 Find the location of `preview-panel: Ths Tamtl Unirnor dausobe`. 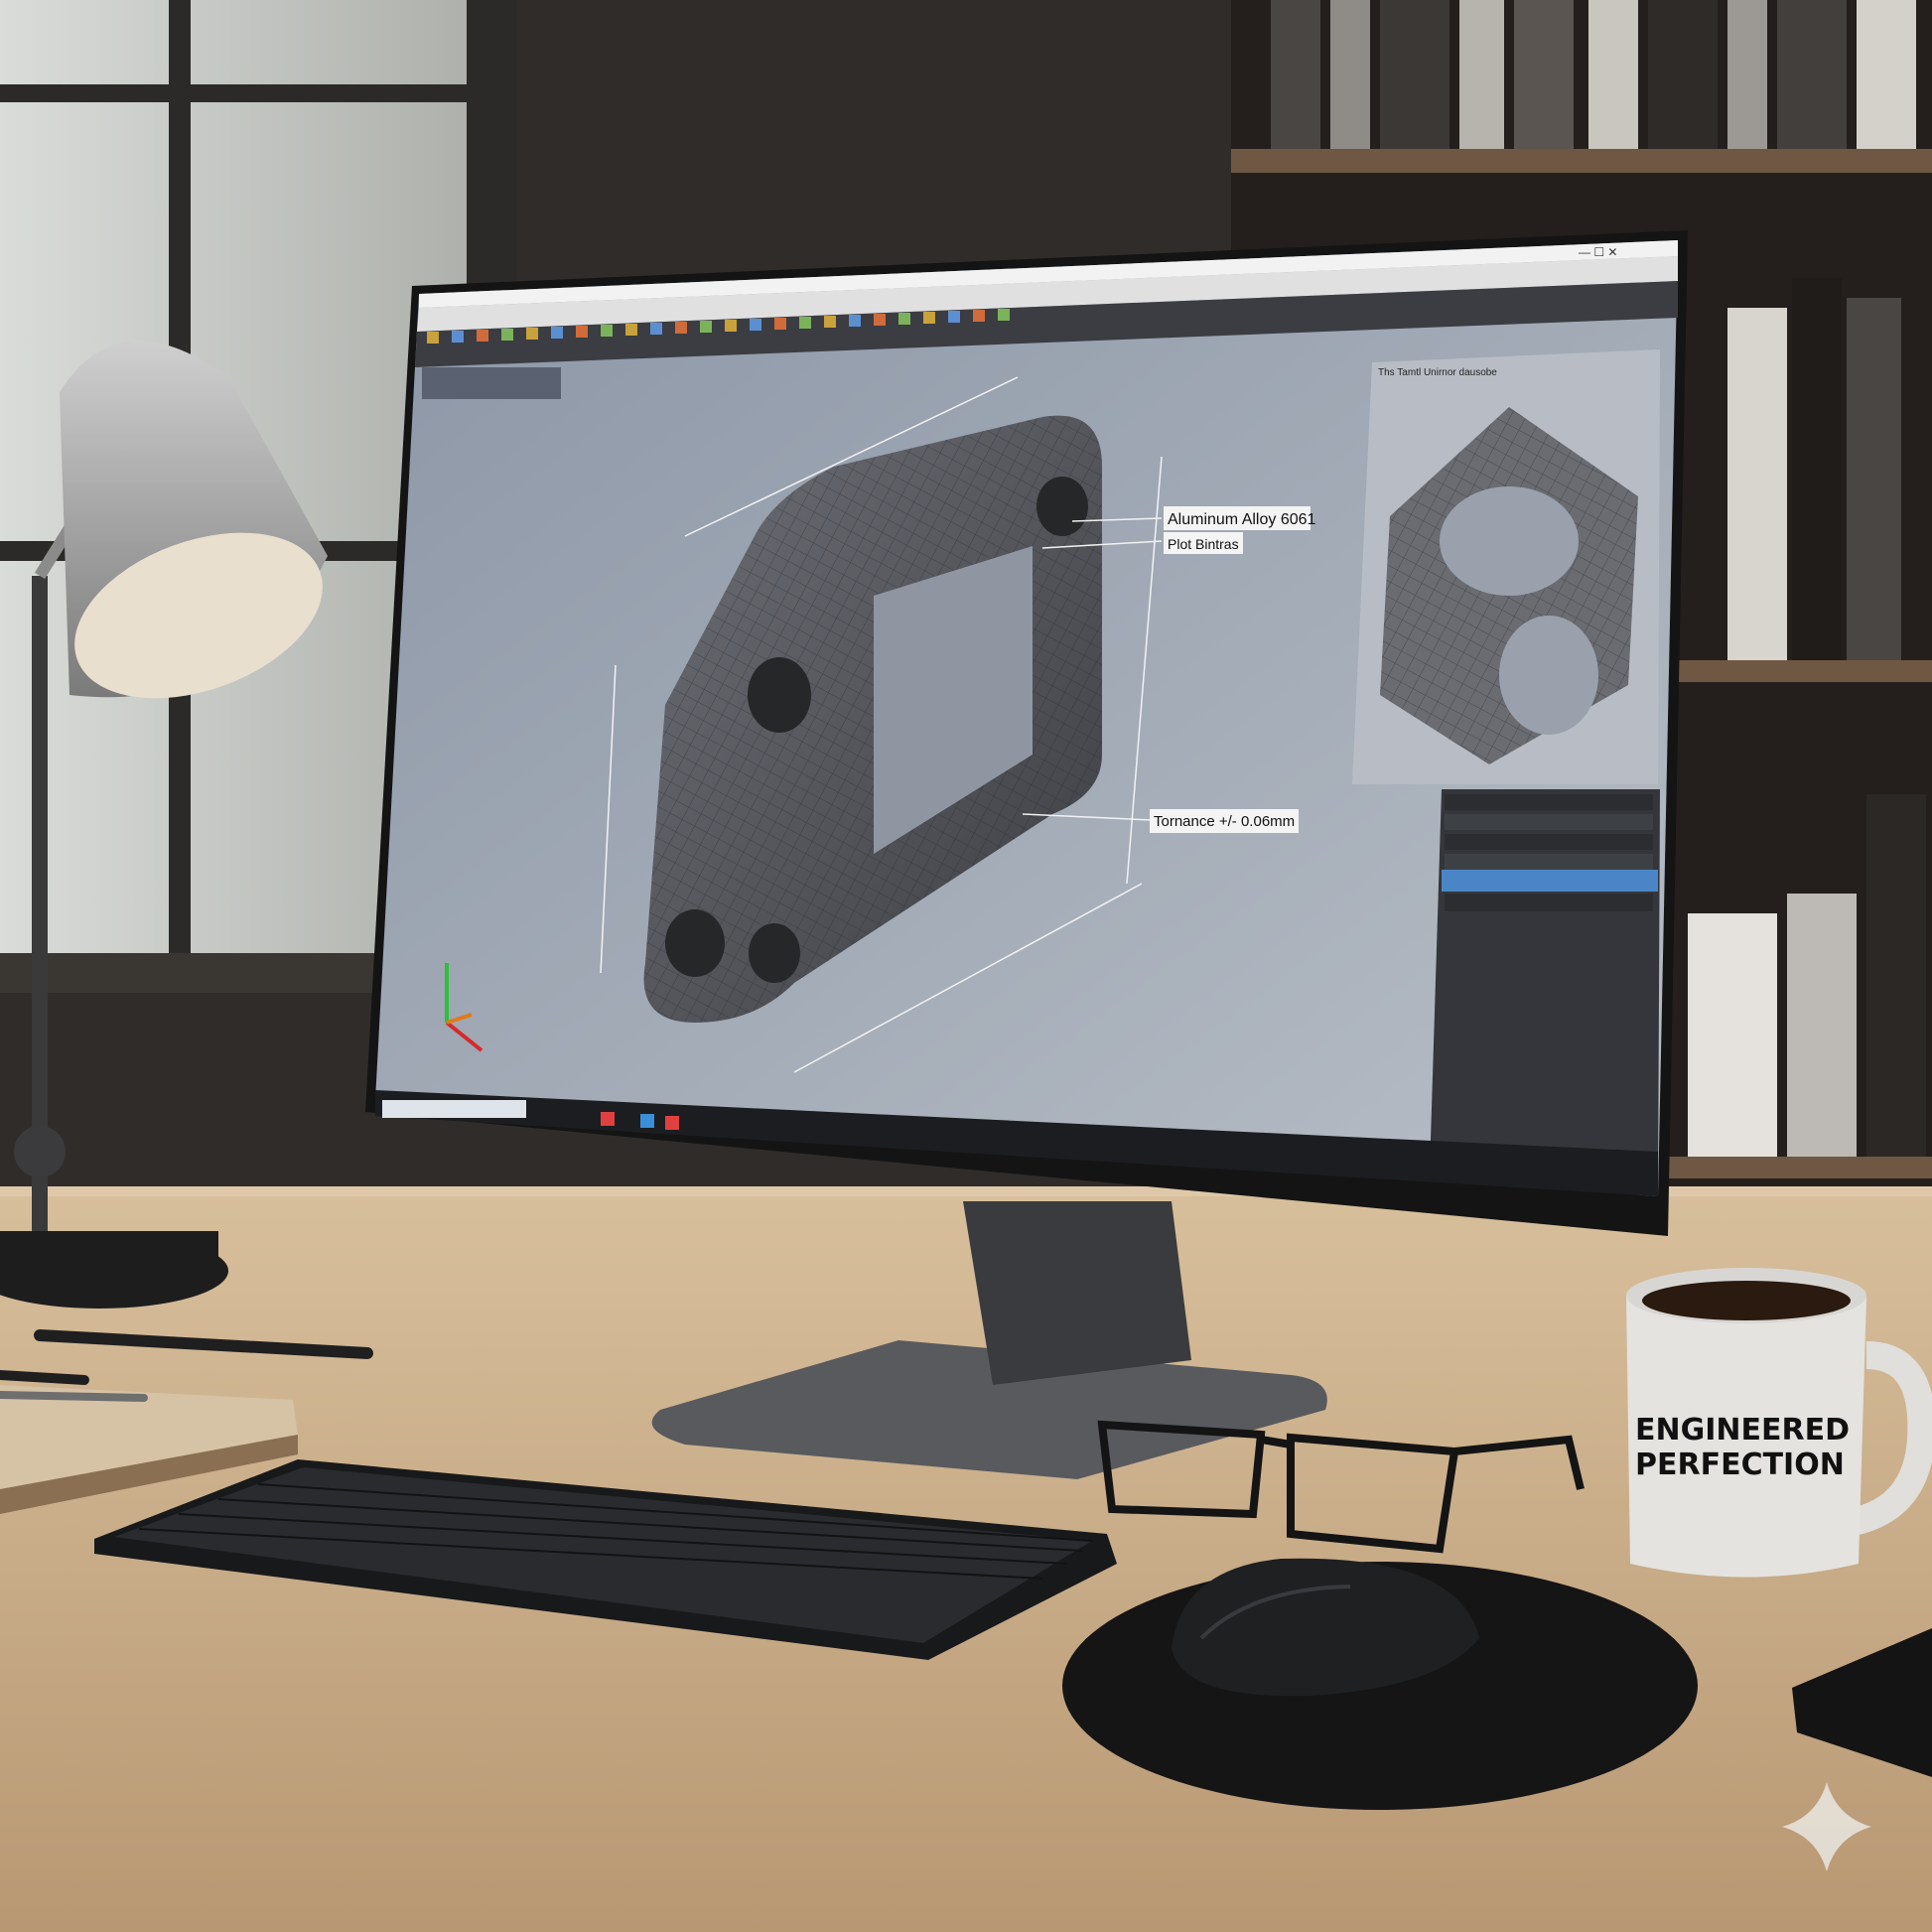

preview-panel: Ths Tamtl Unirnor dausobe is located at coordinates (1506, 566).